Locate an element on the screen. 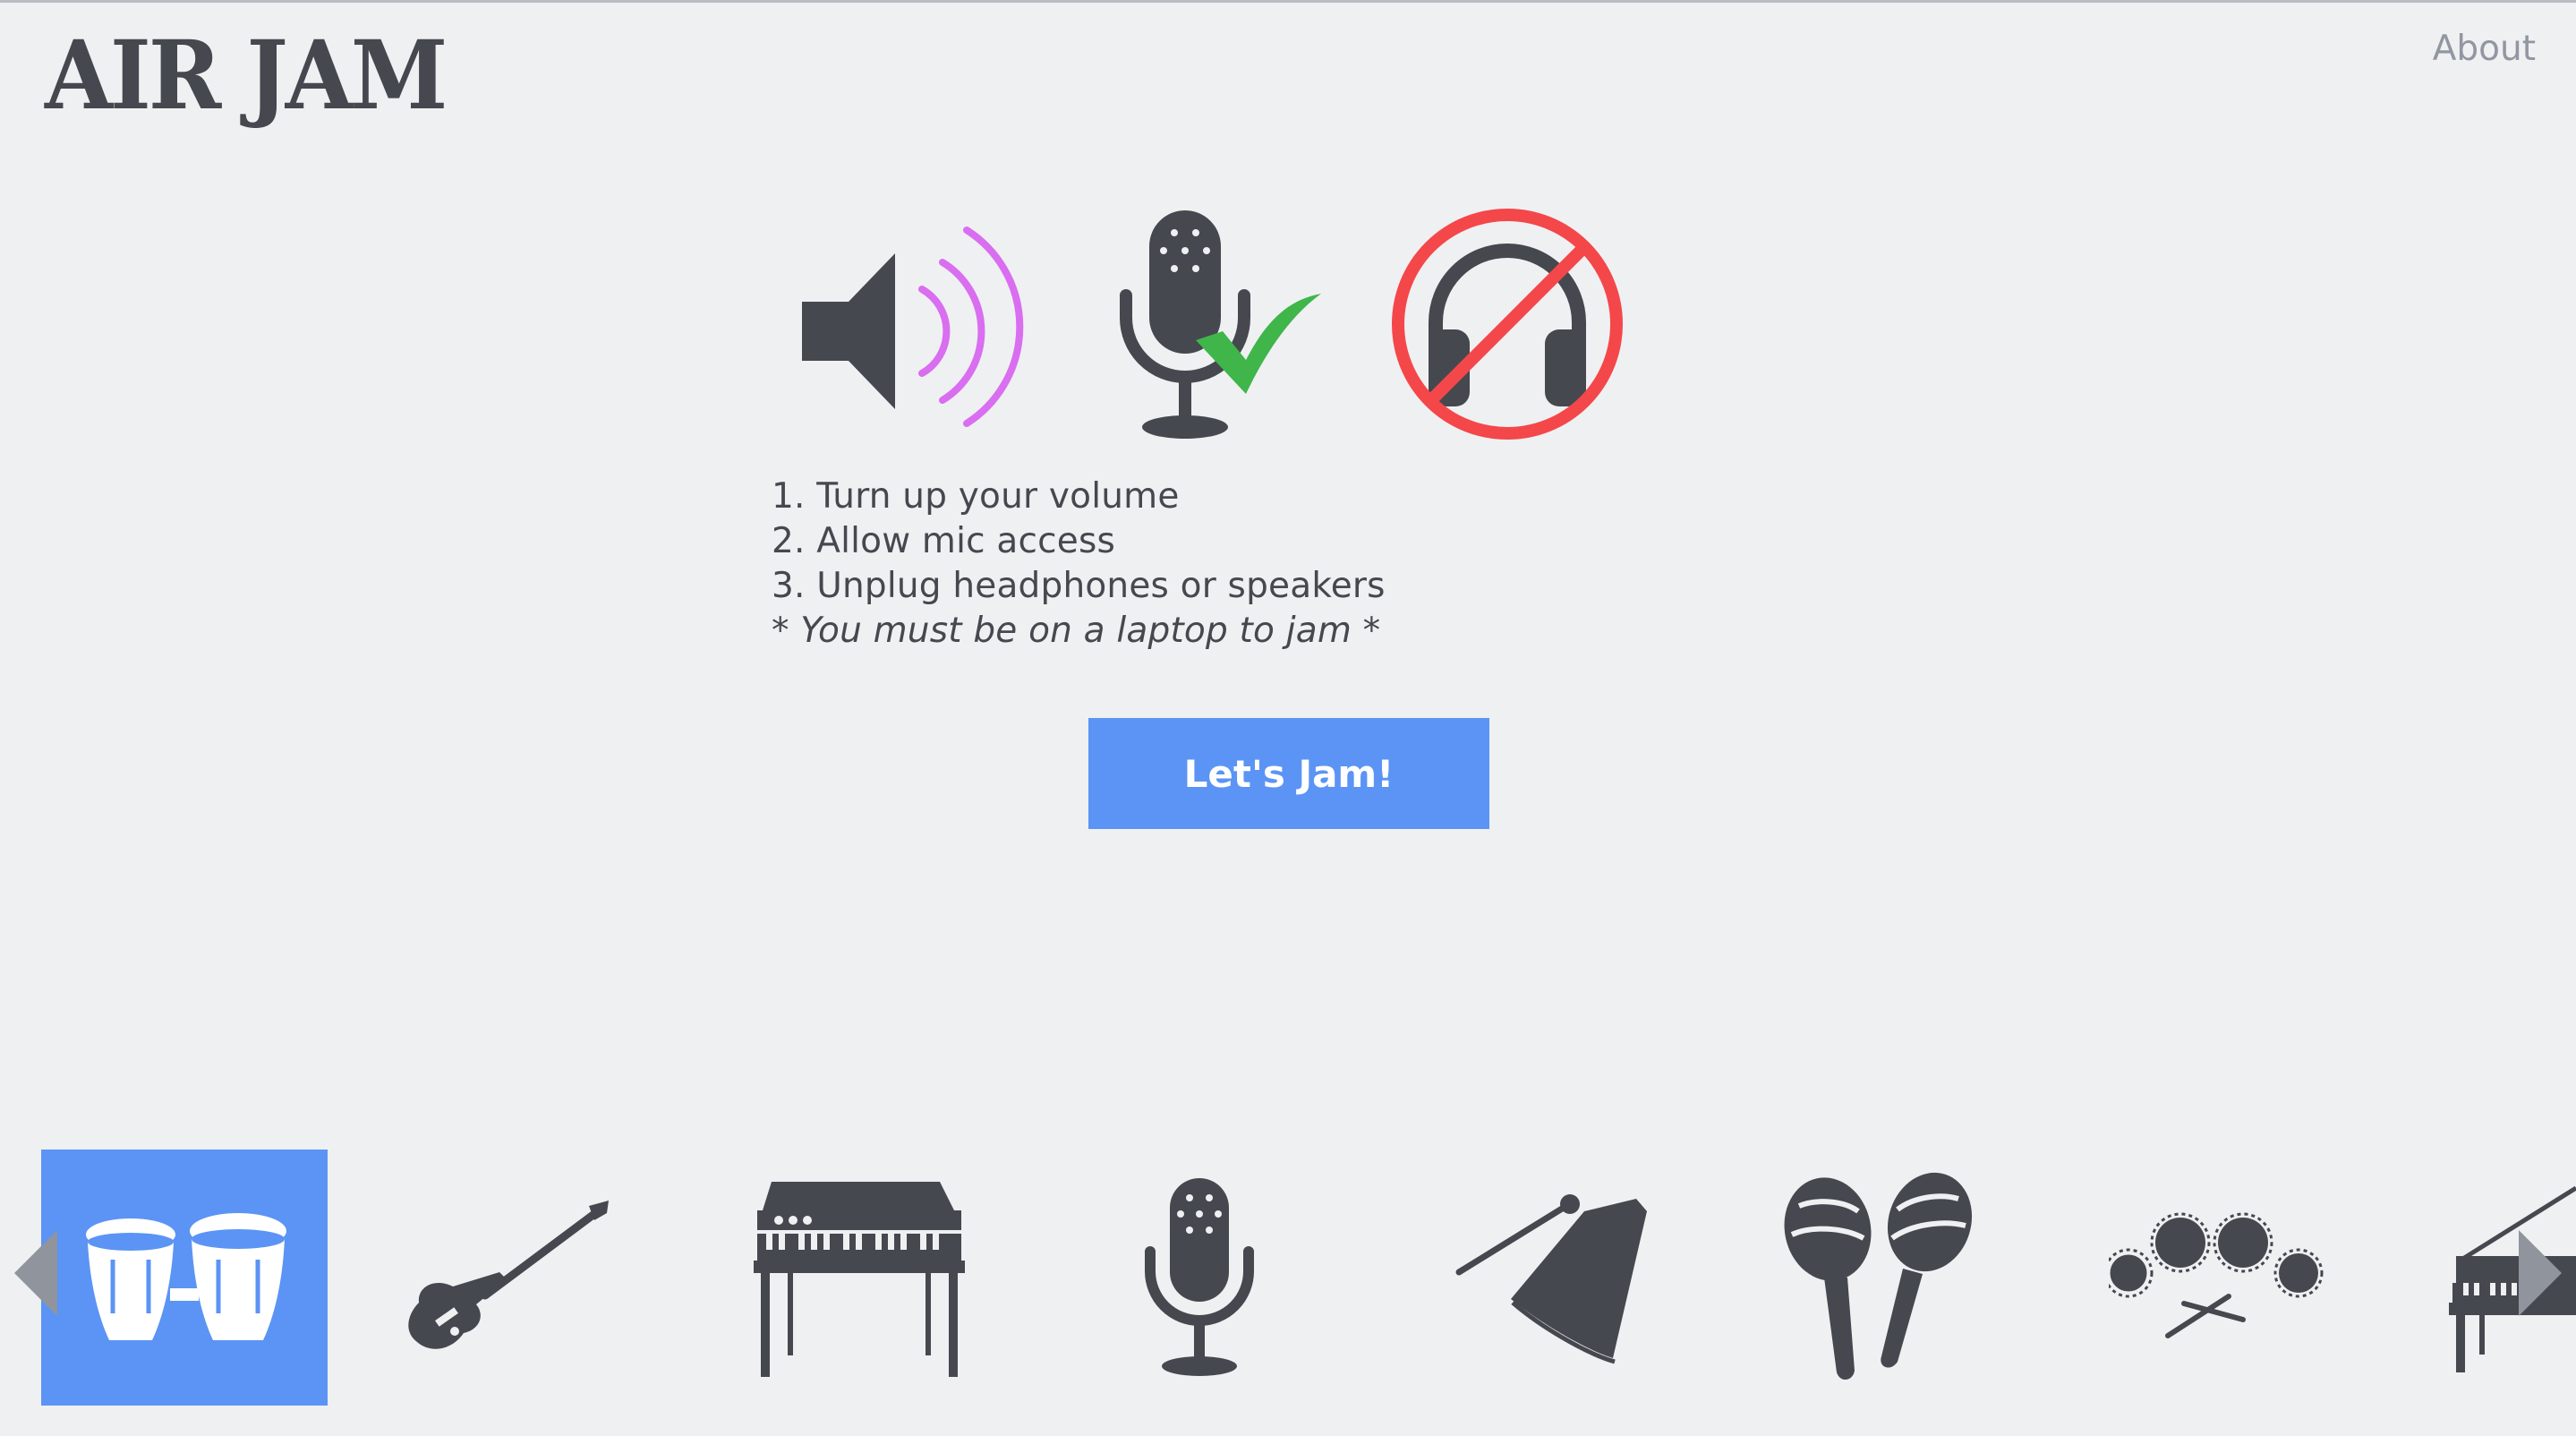 The height and width of the screenshot is (1436, 2576). instrument-synth-keyboard is located at coordinates (859, 1278).